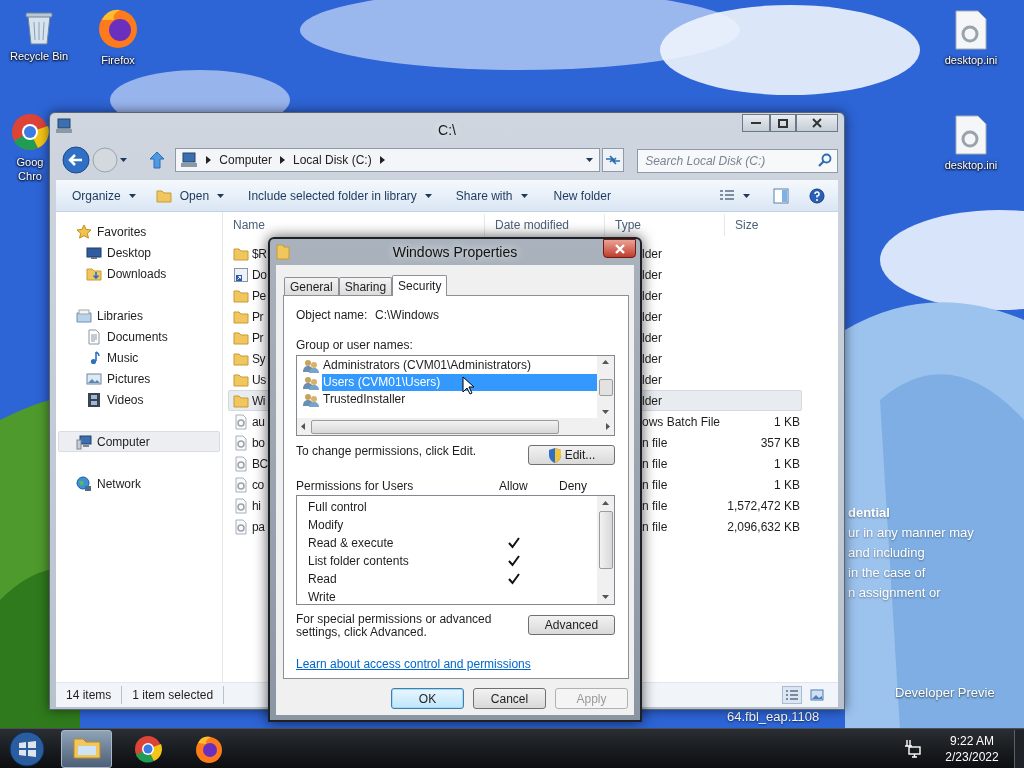  I want to click on file-name: au, so click(258, 421).